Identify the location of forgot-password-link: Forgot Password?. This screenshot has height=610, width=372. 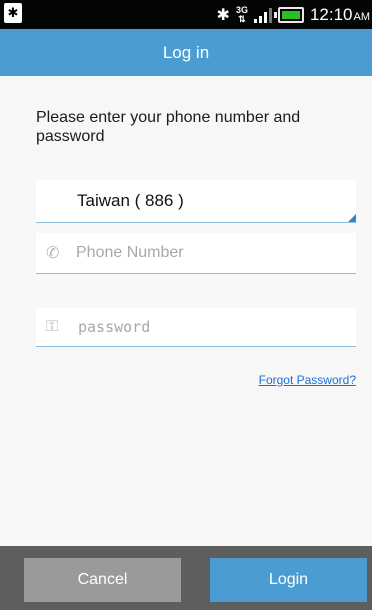
(307, 380).